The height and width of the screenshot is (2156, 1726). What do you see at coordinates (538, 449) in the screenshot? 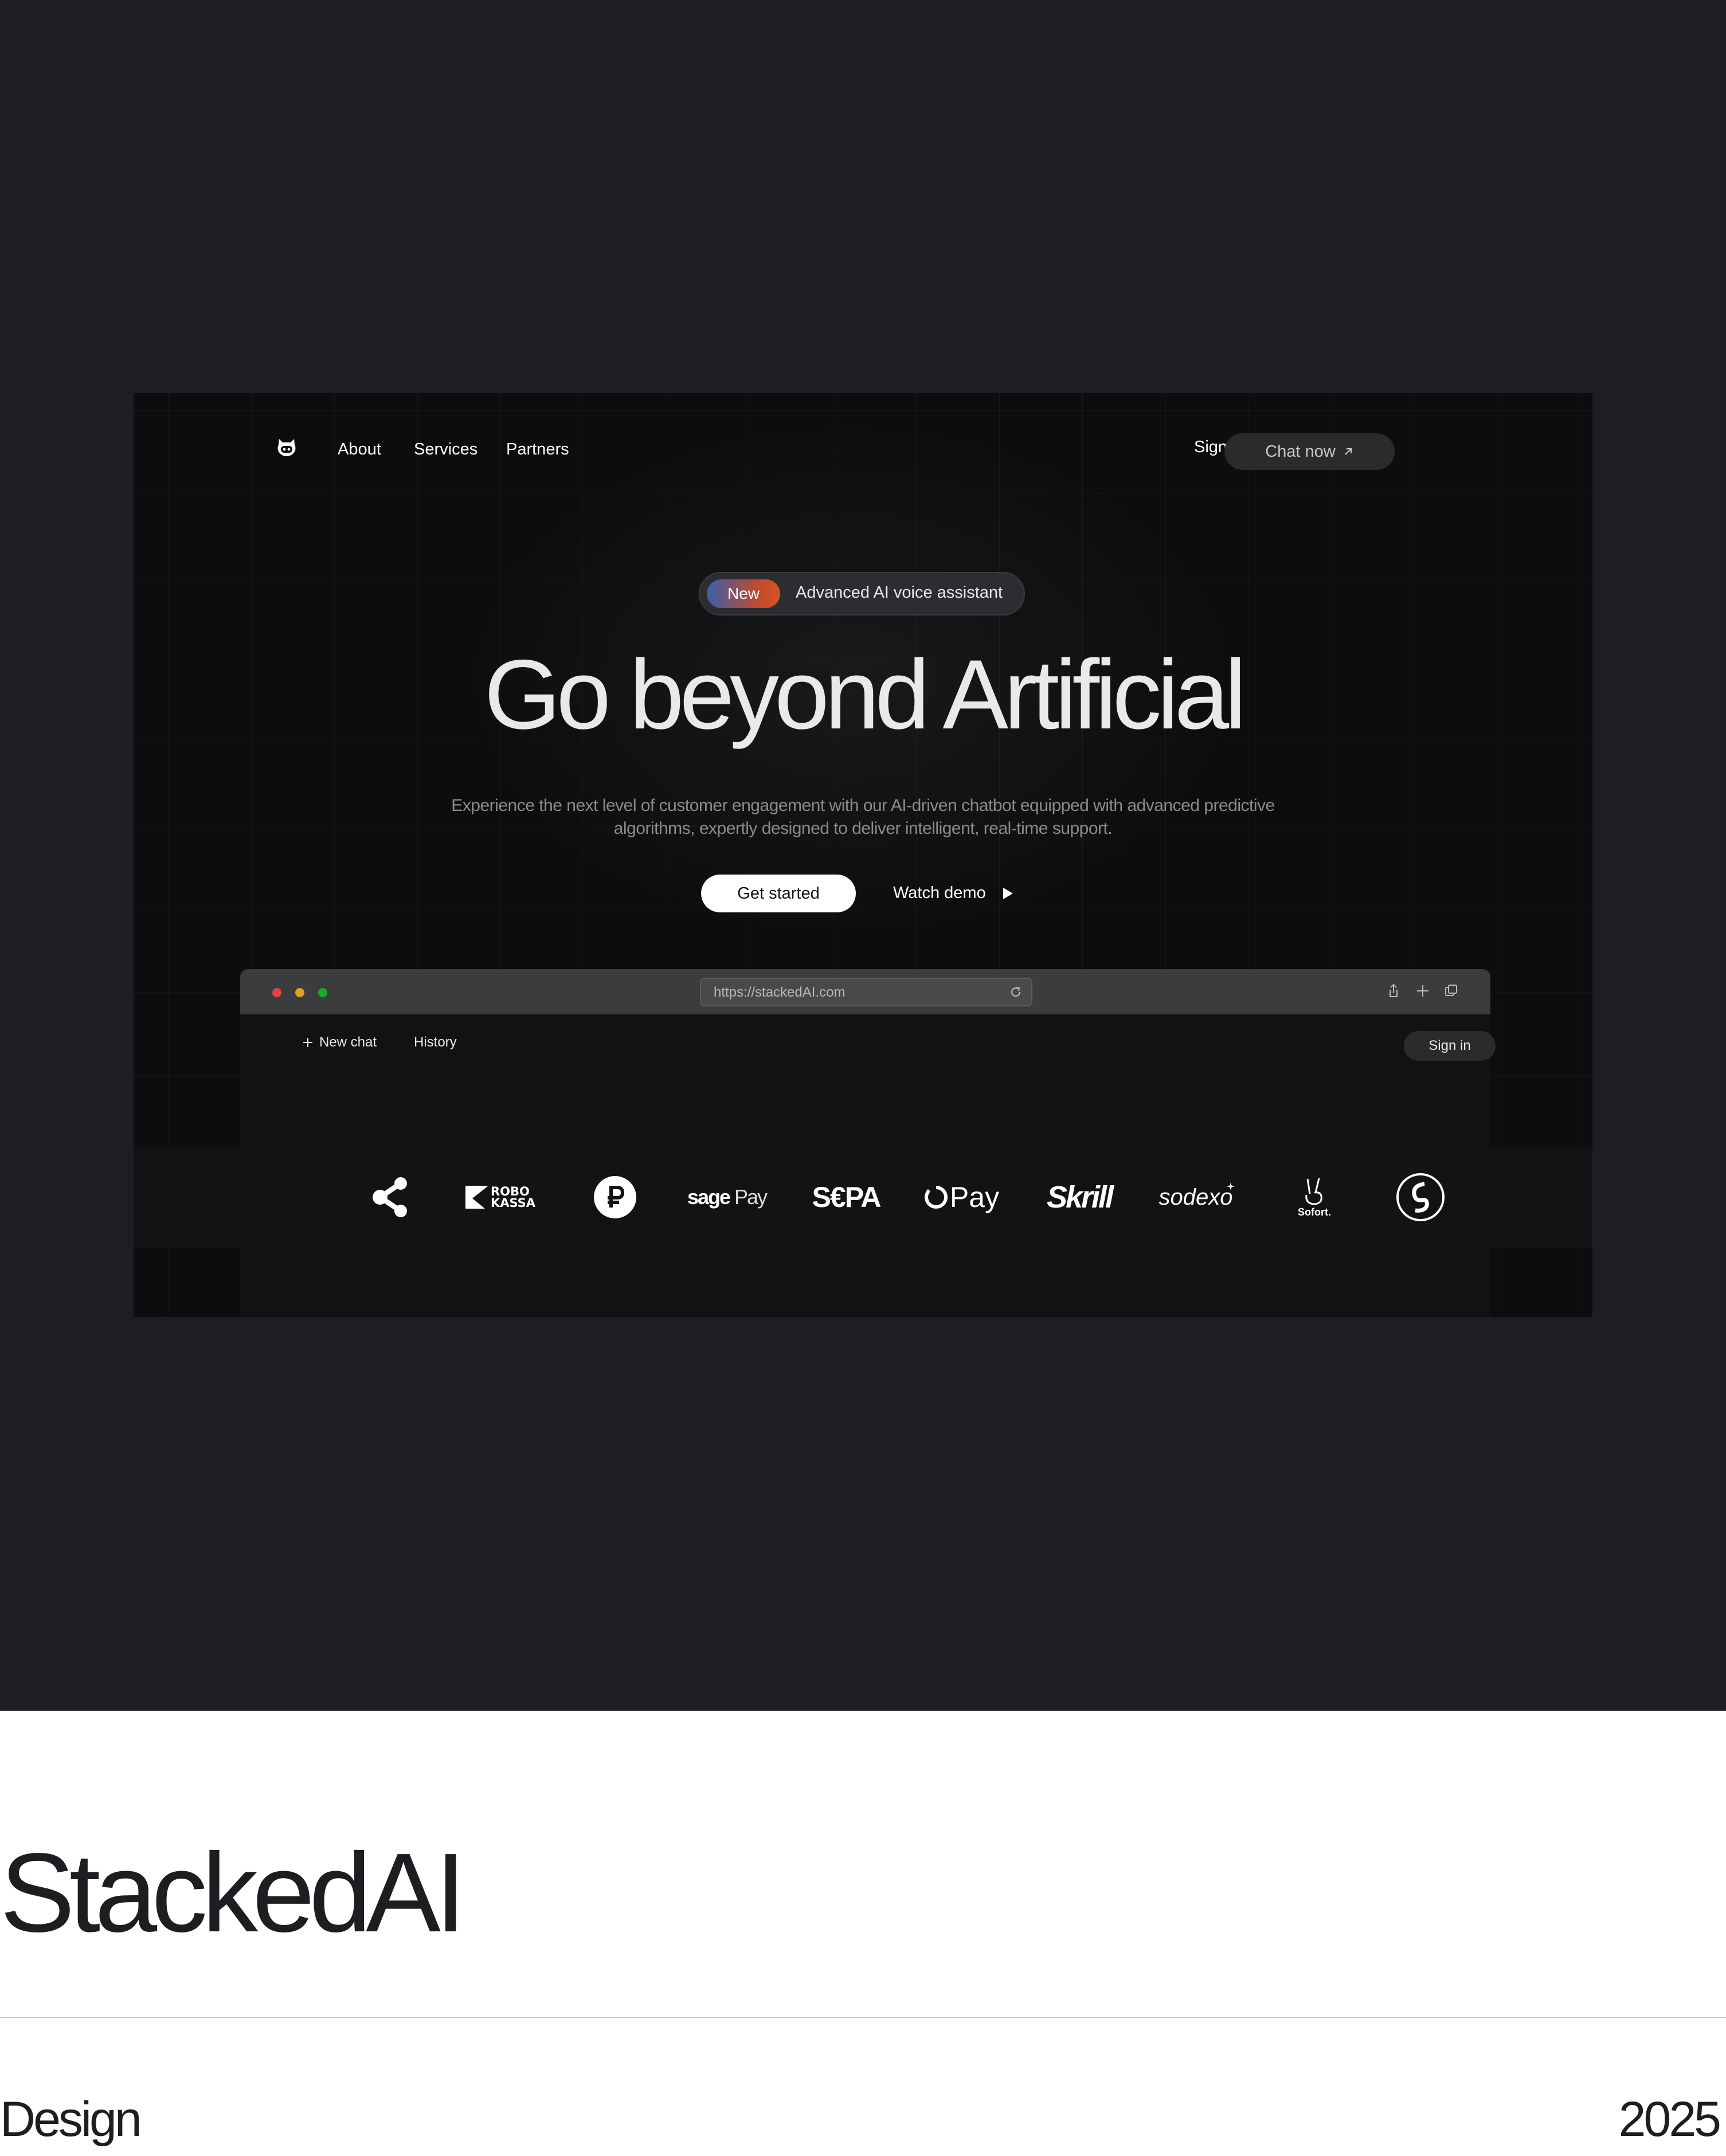
I see `nav-link-partners: Partners` at bounding box center [538, 449].